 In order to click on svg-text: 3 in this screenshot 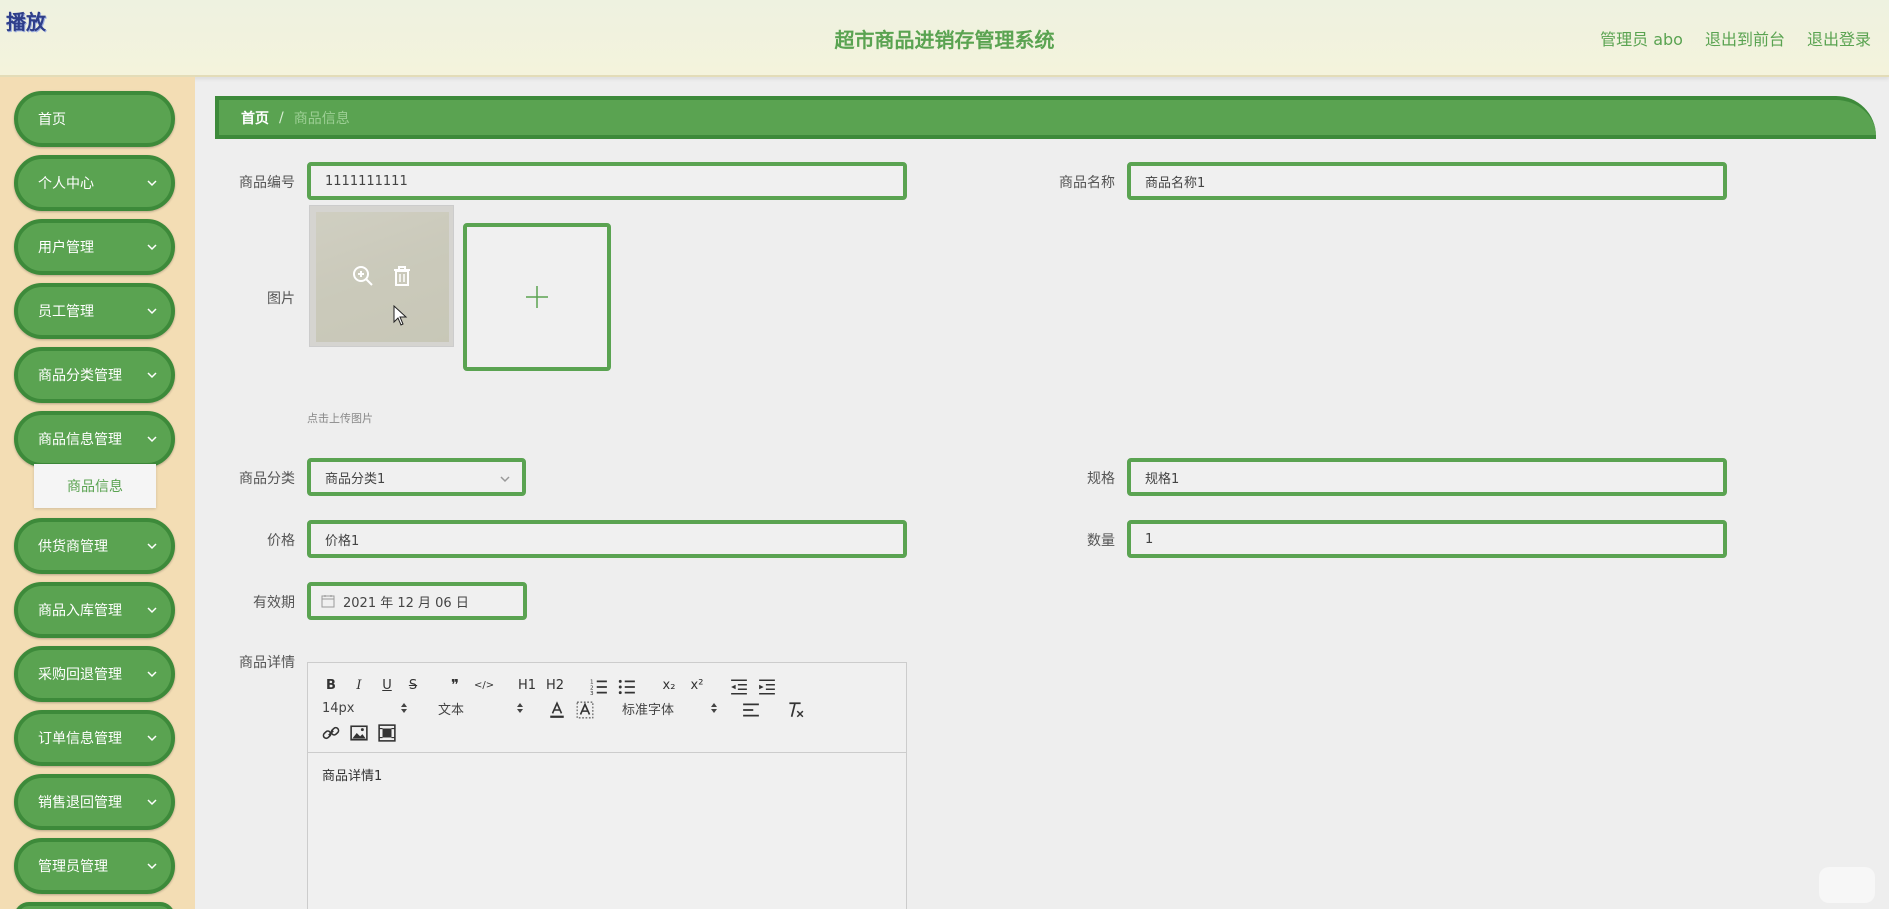, I will do `click(592, 694)`.